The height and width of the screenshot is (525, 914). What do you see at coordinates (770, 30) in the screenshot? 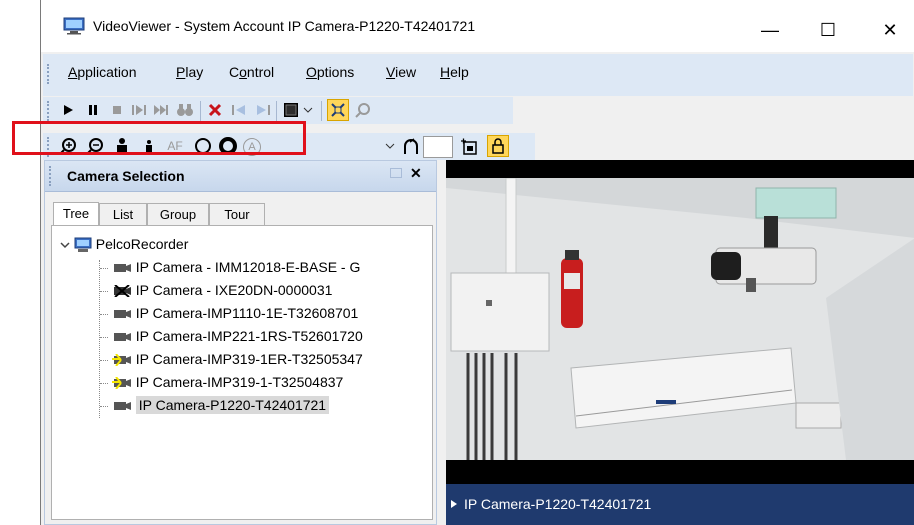
I see `minimize-button: —` at bounding box center [770, 30].